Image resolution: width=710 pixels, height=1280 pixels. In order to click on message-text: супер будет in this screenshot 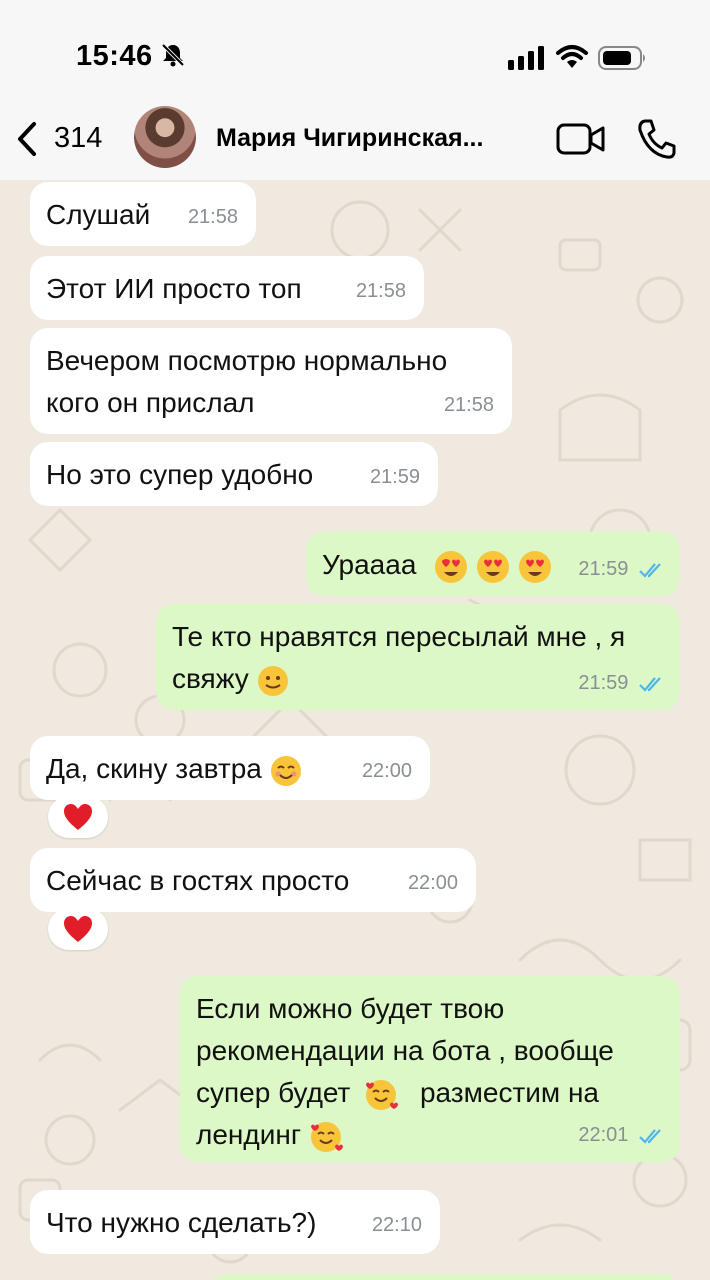, I will do `click(273, 1092)`.